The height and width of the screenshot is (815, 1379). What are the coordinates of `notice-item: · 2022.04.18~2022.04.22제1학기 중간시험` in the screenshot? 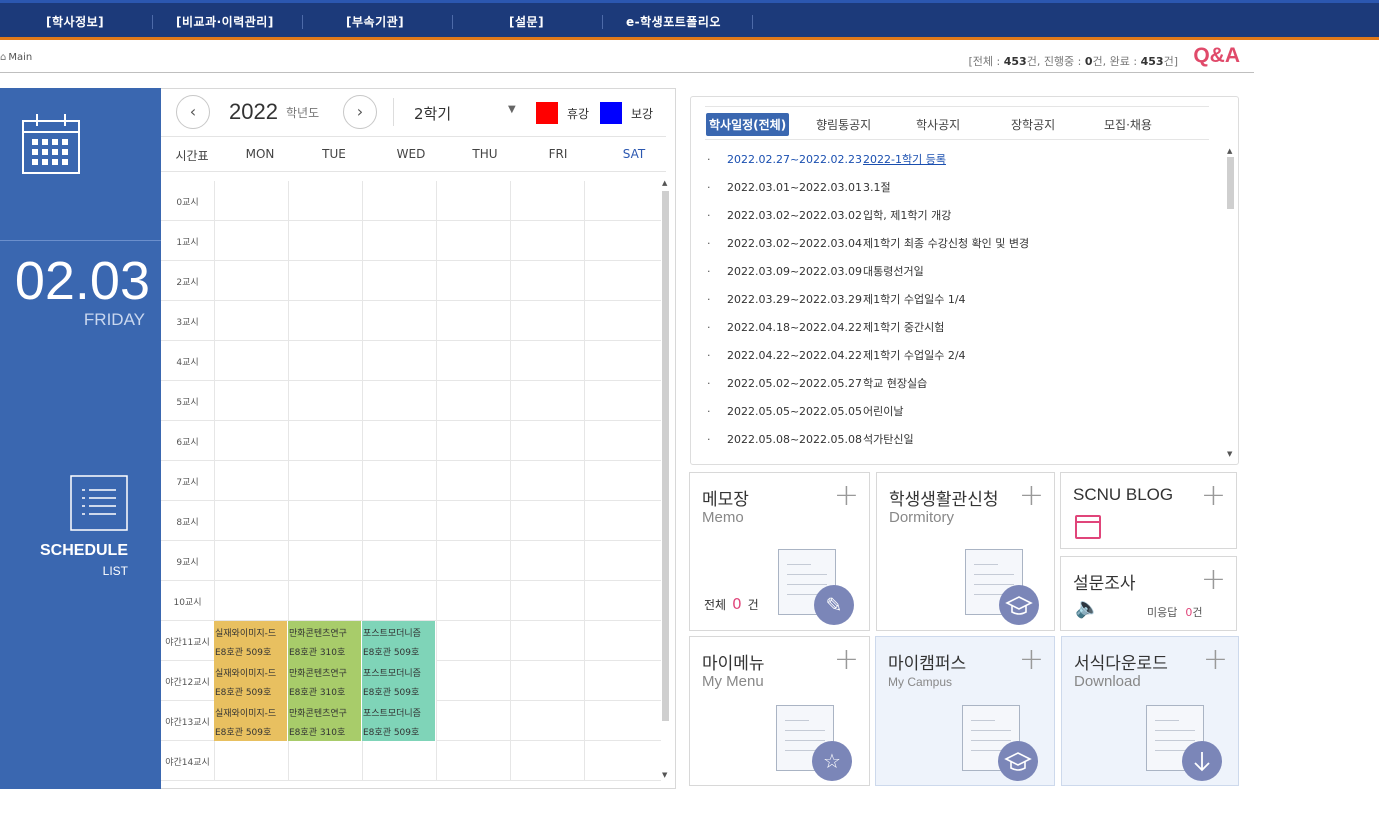 It's located at (825, 329).